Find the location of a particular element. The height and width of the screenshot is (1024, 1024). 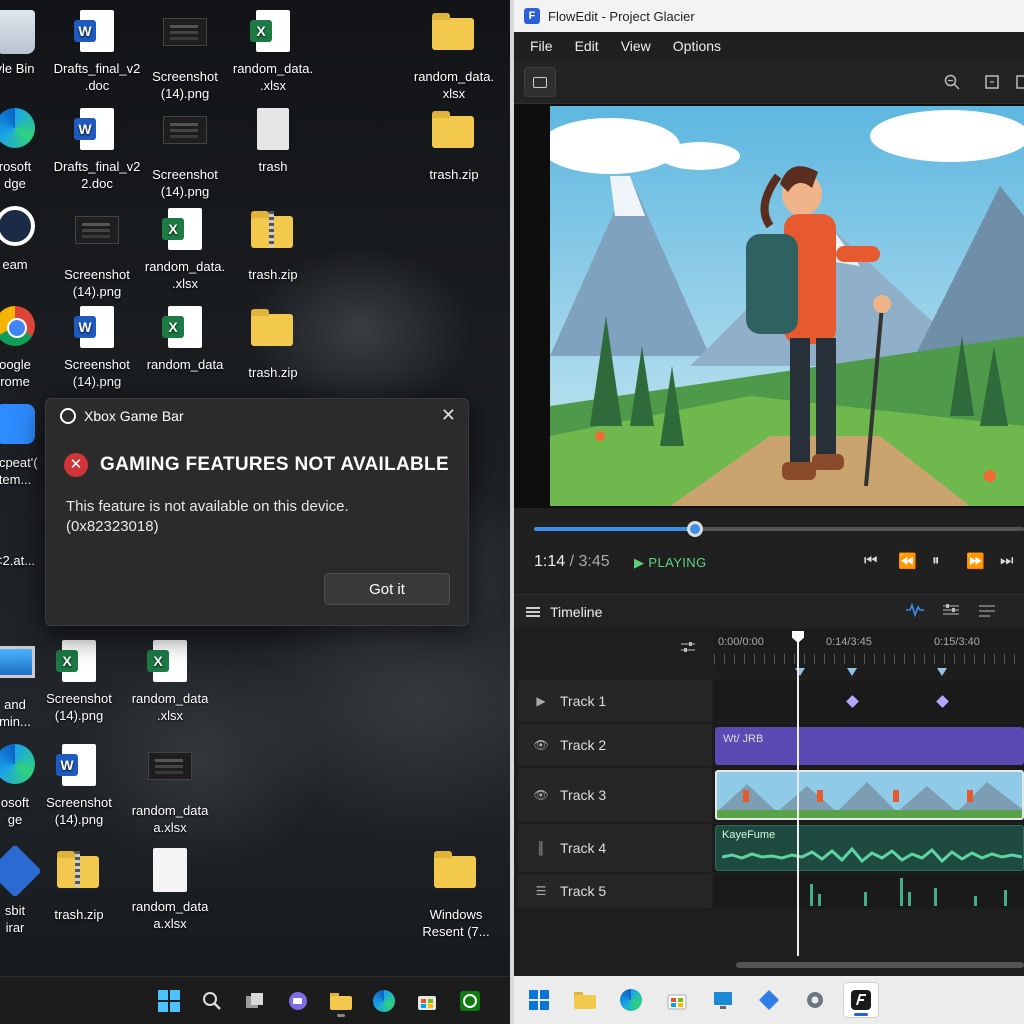

desktop-icon-random-data: random_data. .xlsx is located at coordinates (273, 52).